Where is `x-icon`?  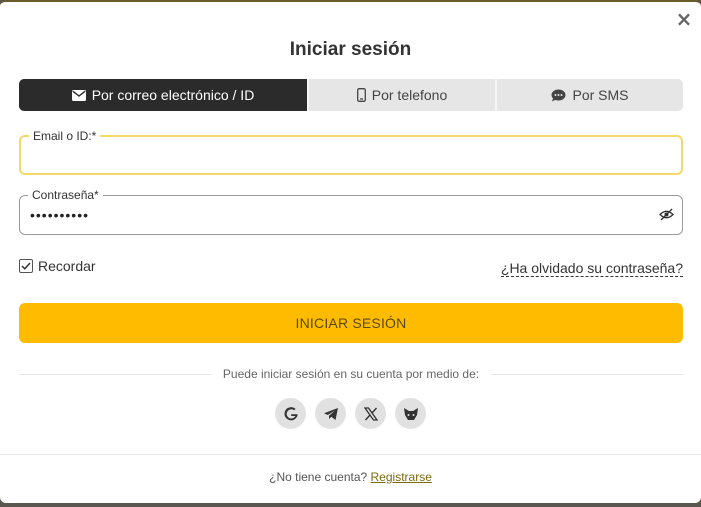
x-icon is located at coordinates (370, 413).